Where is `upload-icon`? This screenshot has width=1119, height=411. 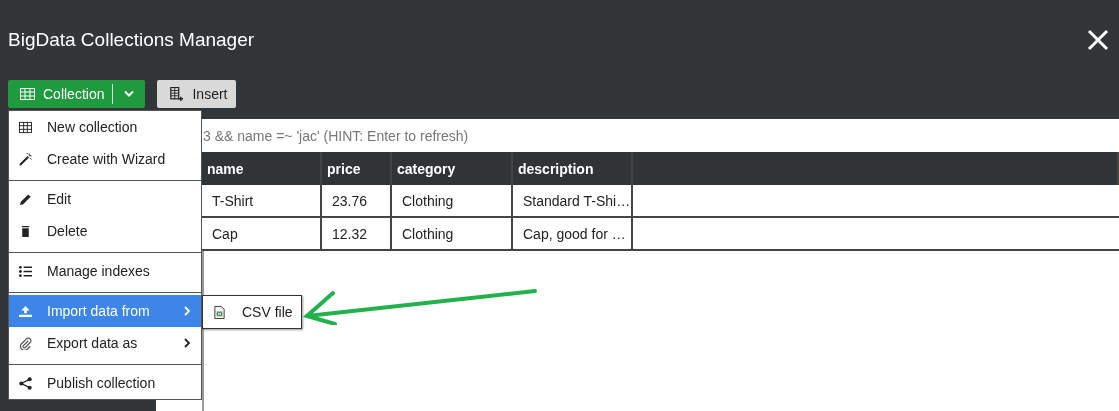 upload-icon is located at coordinates (25, 311).